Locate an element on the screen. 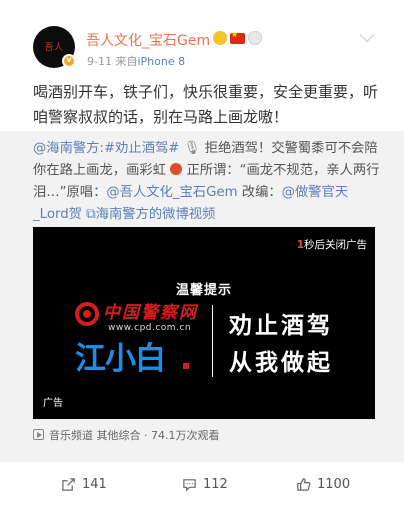 The image size is (404, 507). post-meta: 9-11 来自iPhone 8 is located at coordinates (136, 61).